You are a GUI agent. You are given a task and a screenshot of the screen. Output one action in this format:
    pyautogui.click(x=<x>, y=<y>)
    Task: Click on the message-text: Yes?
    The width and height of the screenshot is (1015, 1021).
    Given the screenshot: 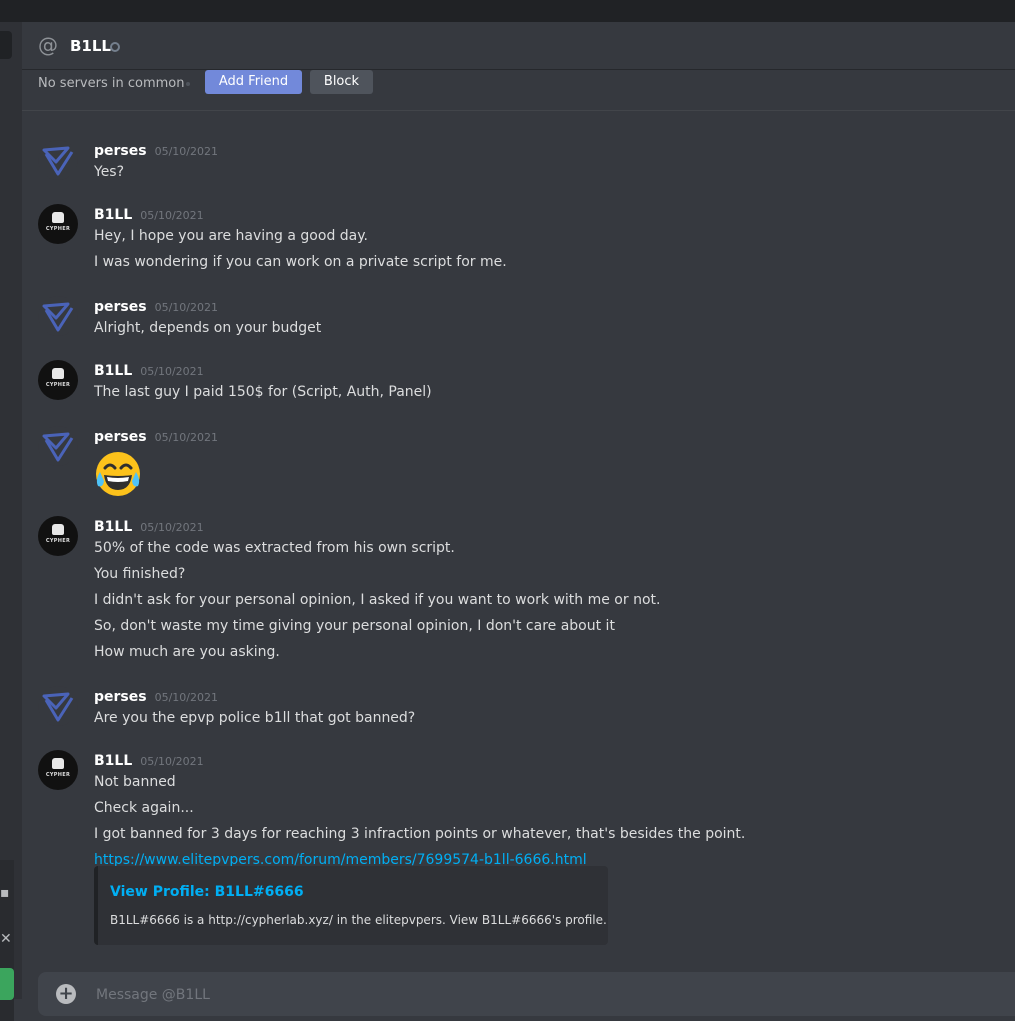 What is the action you would take?
    pyautogui.click(x=109, y=172)
    